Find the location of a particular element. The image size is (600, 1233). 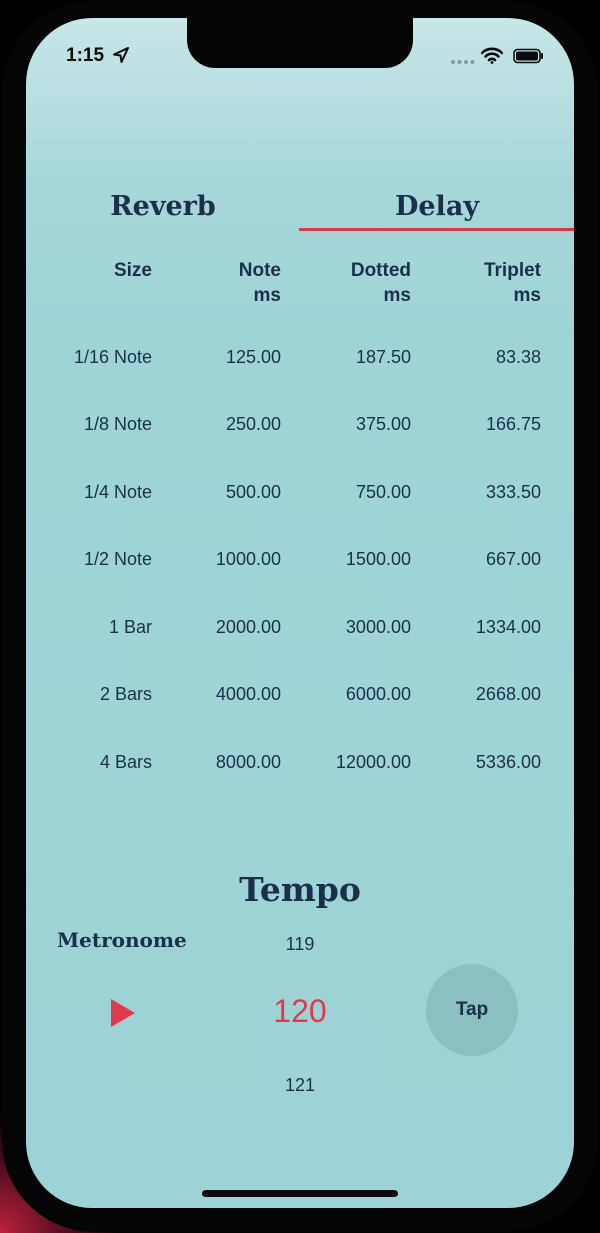

tab-reverb: Reverb is located at coordinates (163, 207).